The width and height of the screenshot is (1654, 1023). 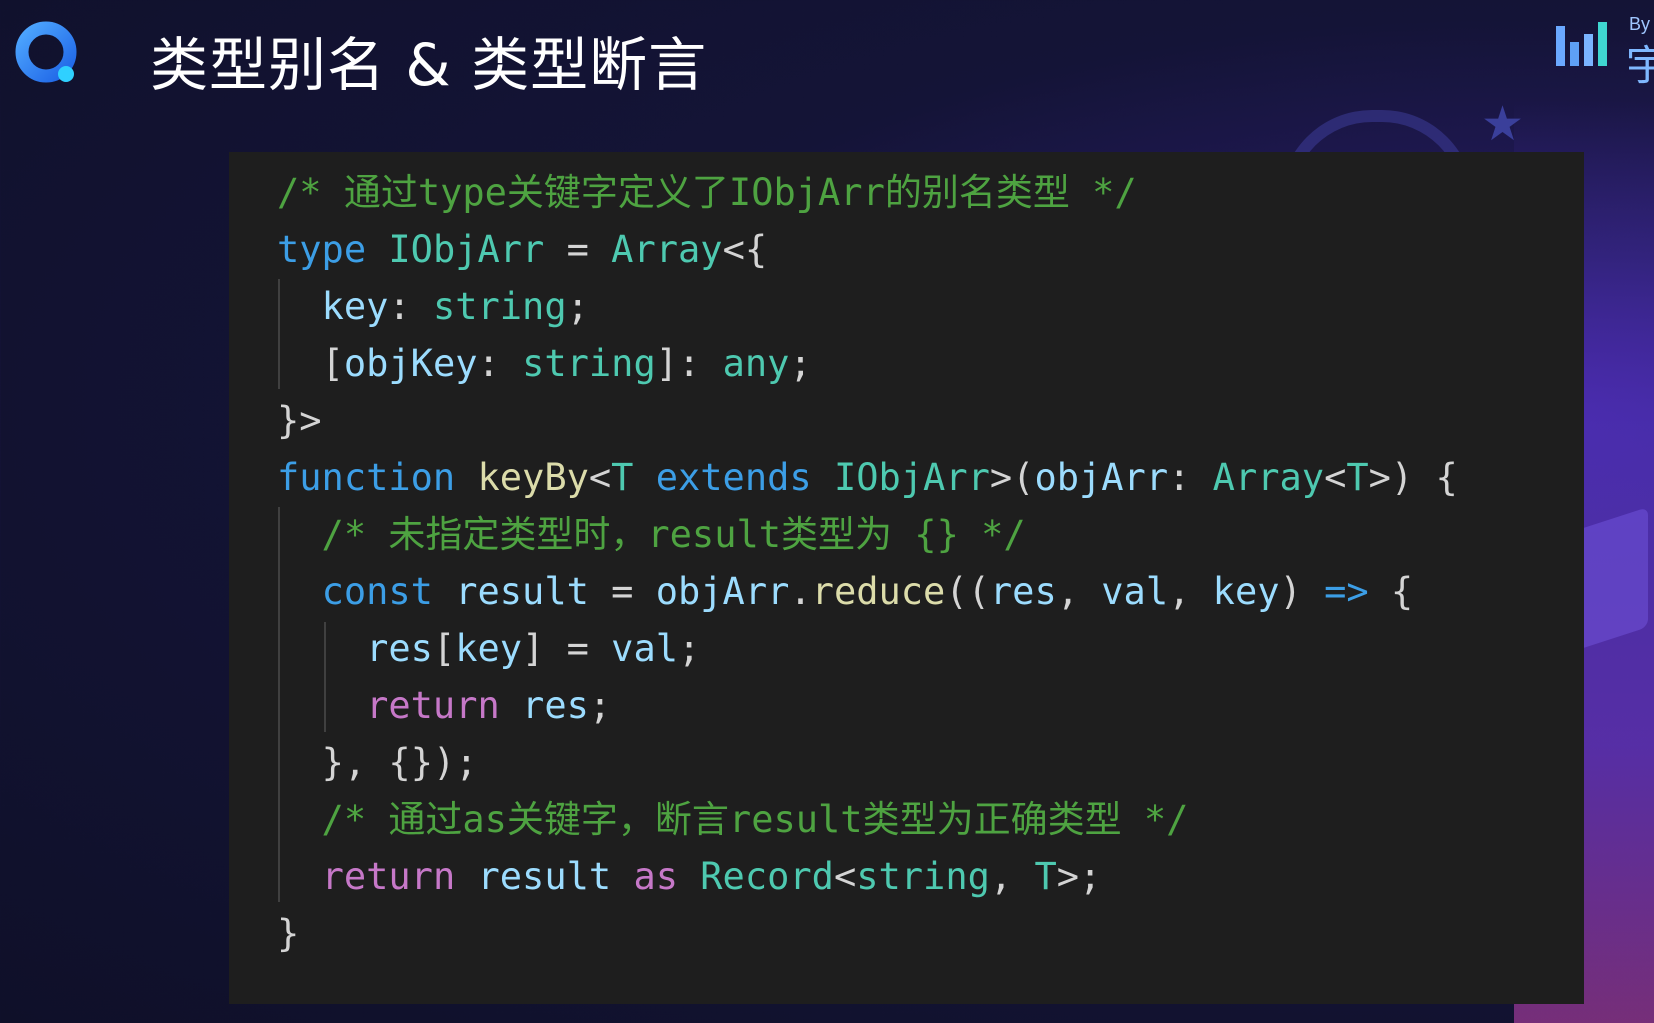 I want to click on code-token: objKey, so click(x=410, y=363).